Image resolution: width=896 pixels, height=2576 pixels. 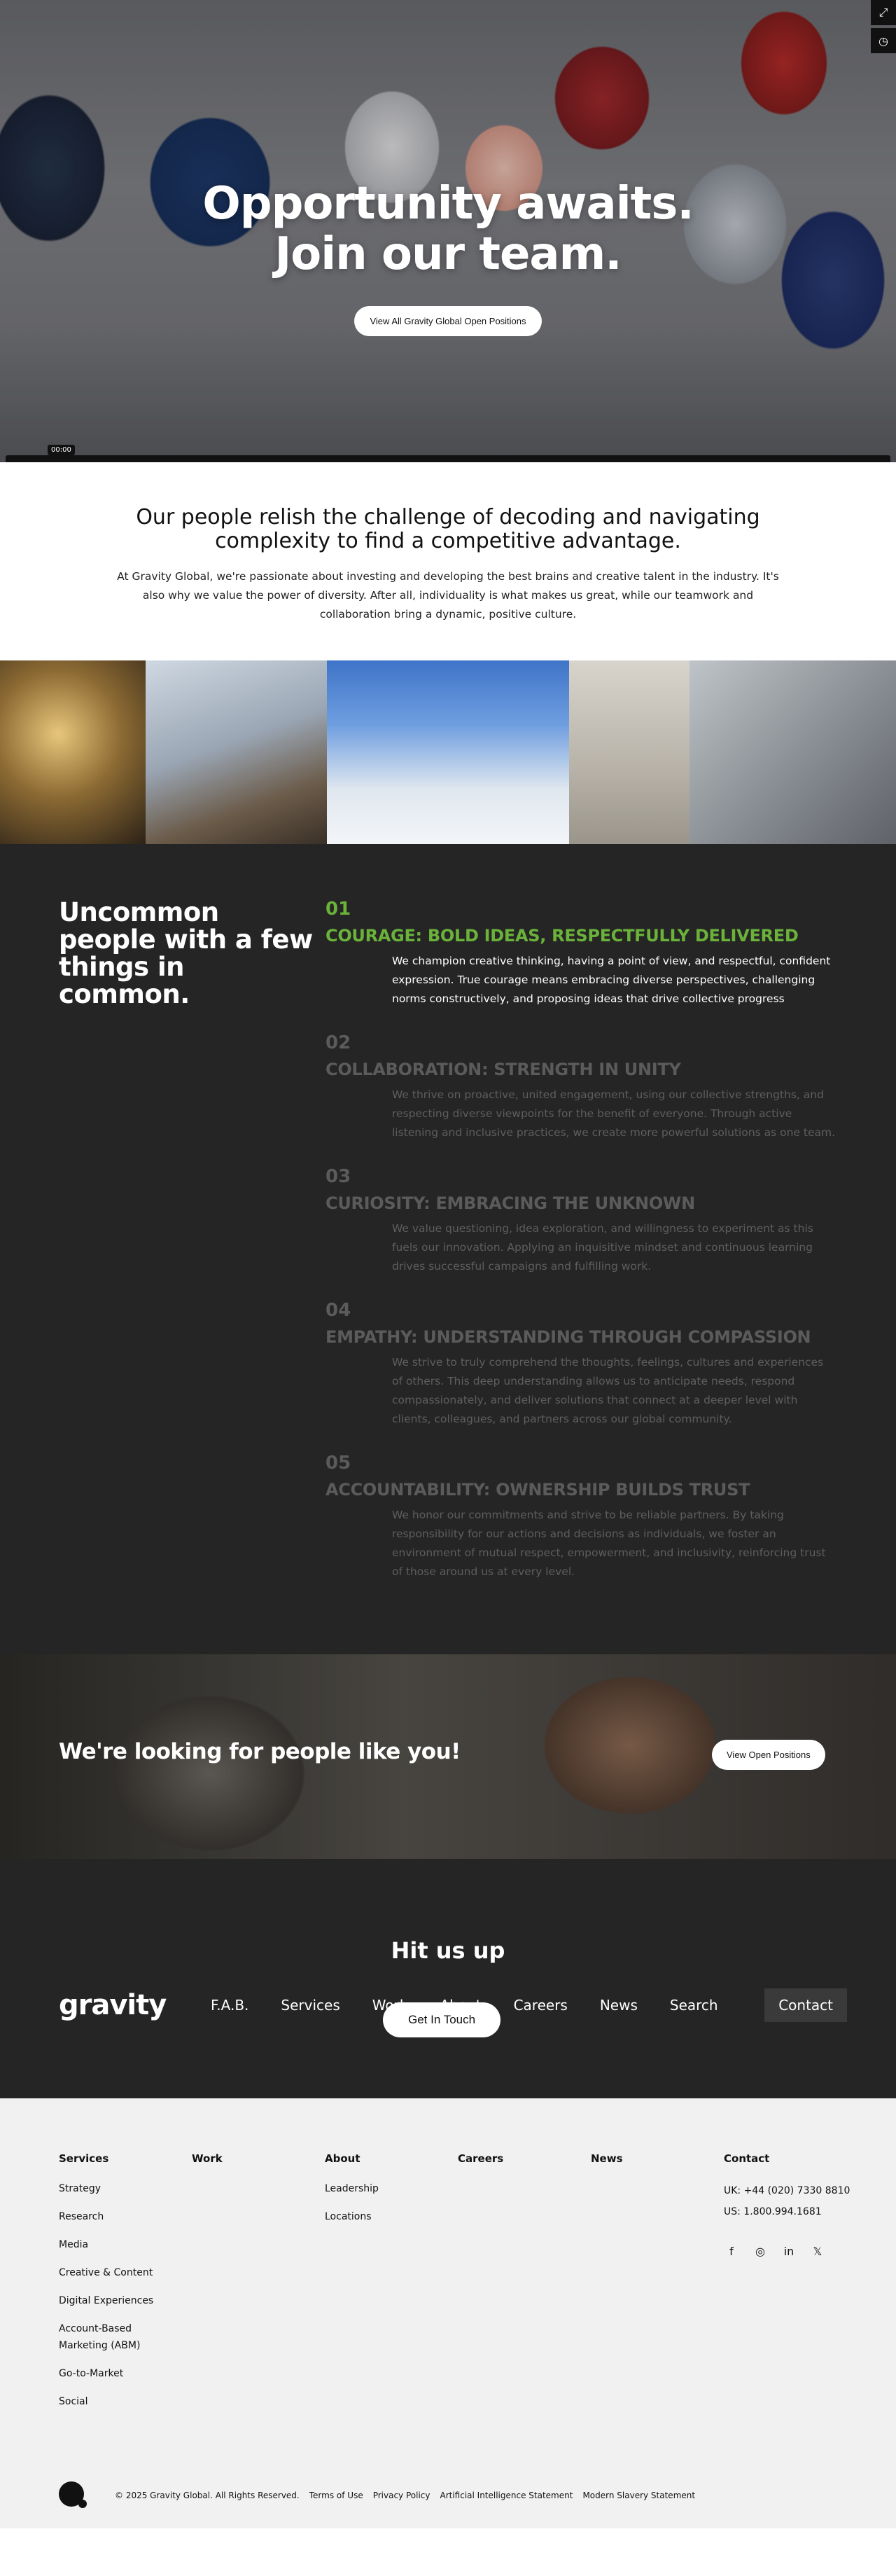 I want to click on value-number: 02, so click(x=338, y=1042).